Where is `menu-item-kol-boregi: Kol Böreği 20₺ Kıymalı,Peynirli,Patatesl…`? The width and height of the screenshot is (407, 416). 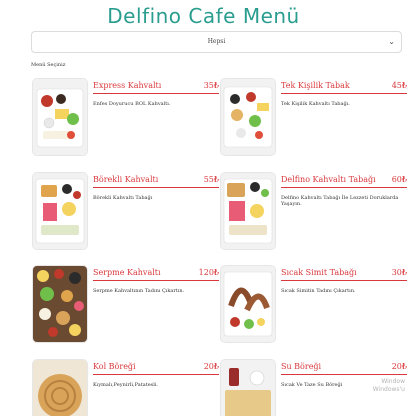 menu-item-kol-boregi: Kol Böreği 20₺ Kıymalı,Peynirli,Patatesl… is located at coordinates (126, 388).